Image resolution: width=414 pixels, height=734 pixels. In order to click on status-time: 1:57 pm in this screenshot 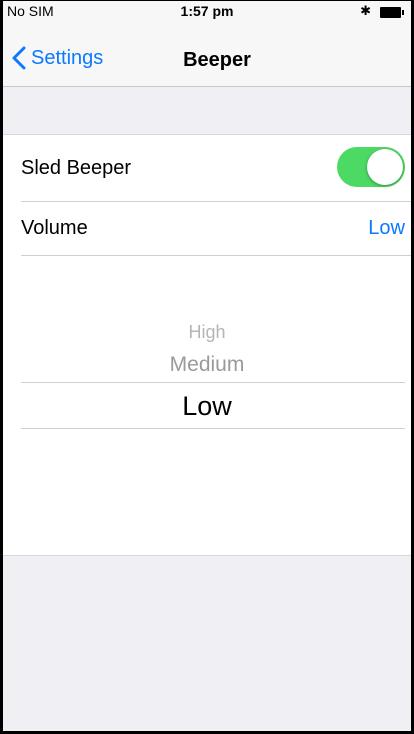, I will do `click(207, 11)`.